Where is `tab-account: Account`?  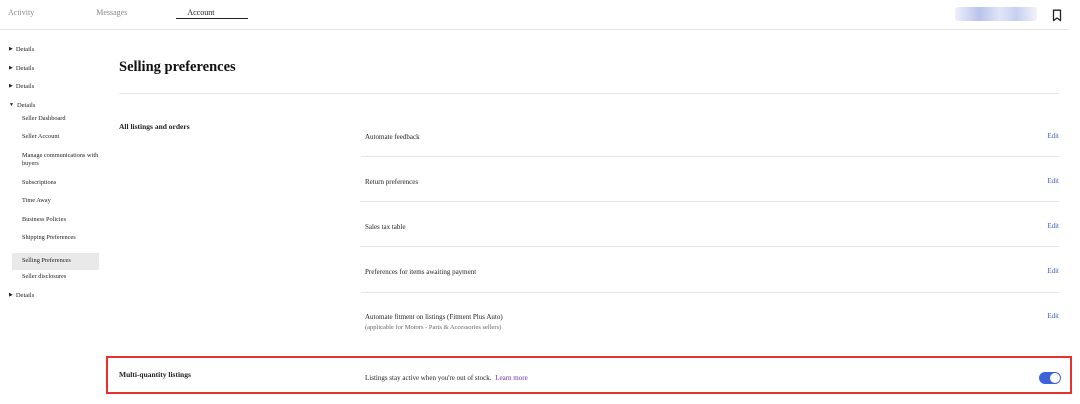
tab-account: Account is located at coordinates (201, 16).